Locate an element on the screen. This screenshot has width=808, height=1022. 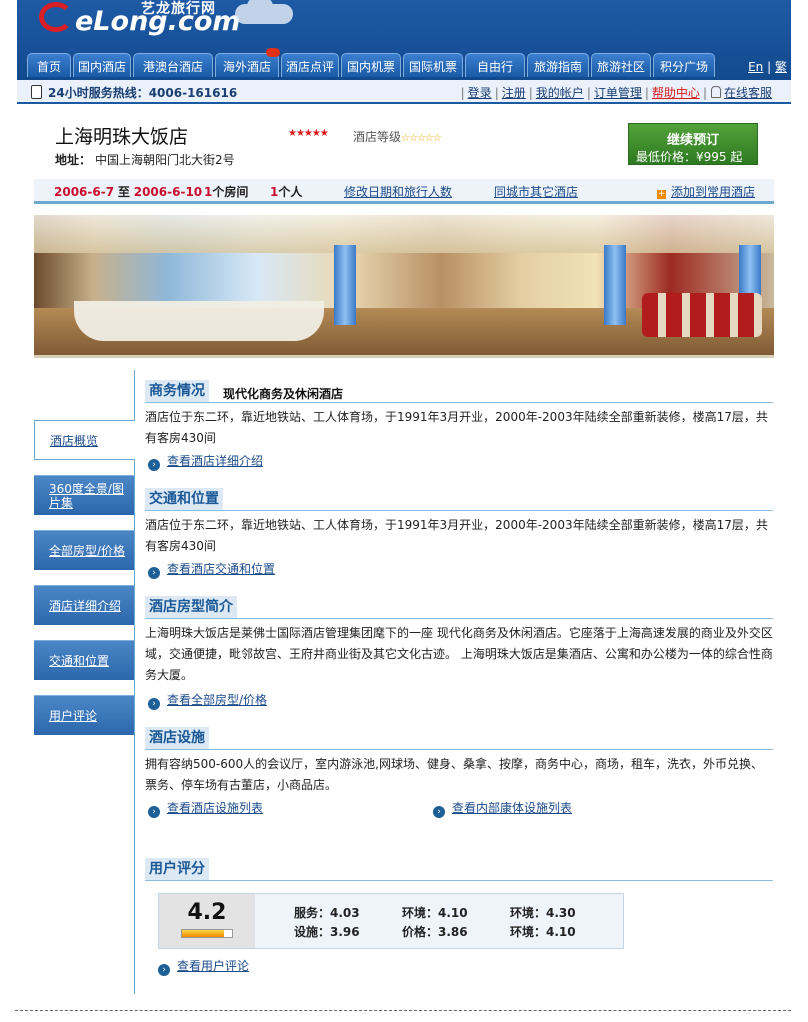
score-bar is located at coordinates (207, 933).